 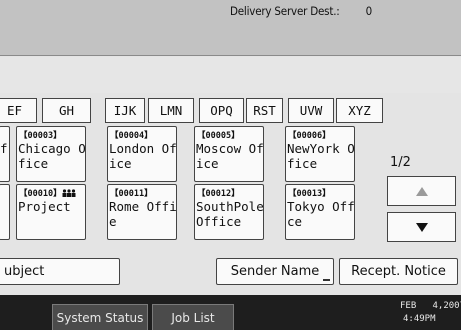 I want to click on system-status-label: System Status, so click(x=100, y=317).